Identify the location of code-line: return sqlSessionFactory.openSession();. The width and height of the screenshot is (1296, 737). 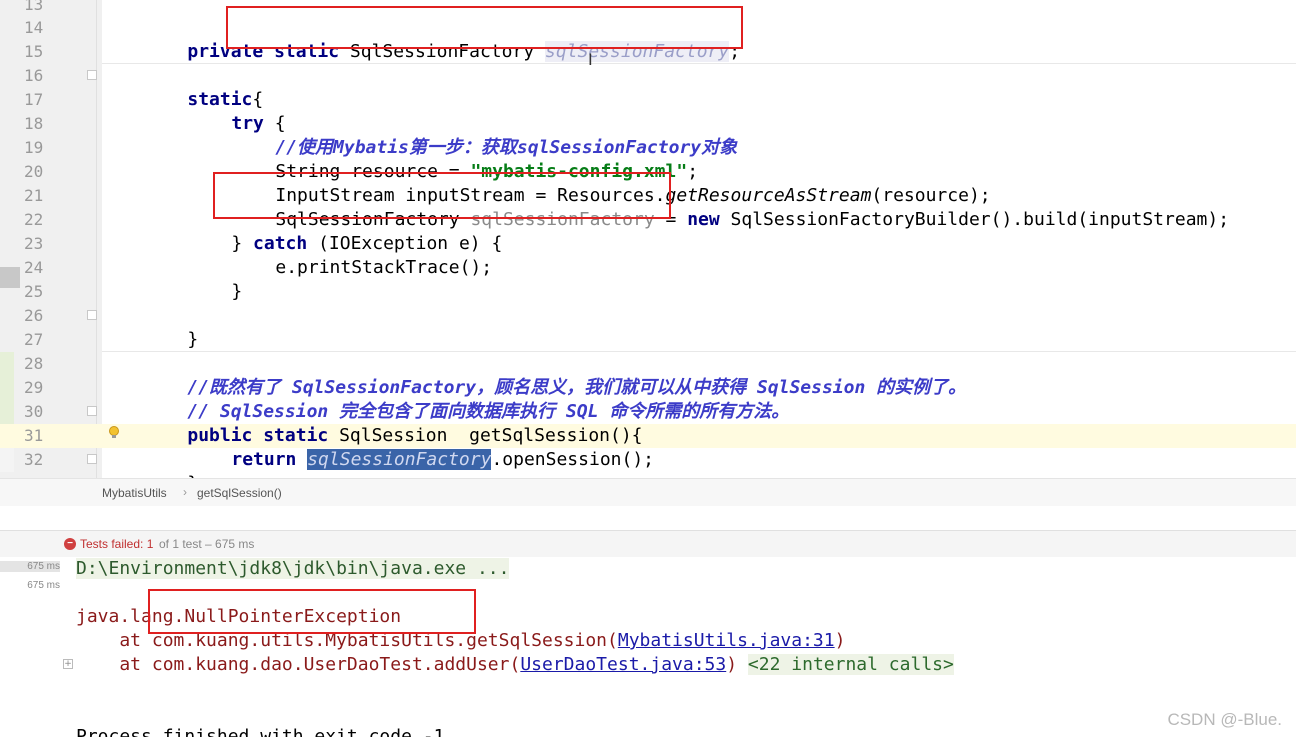
(648, 447).